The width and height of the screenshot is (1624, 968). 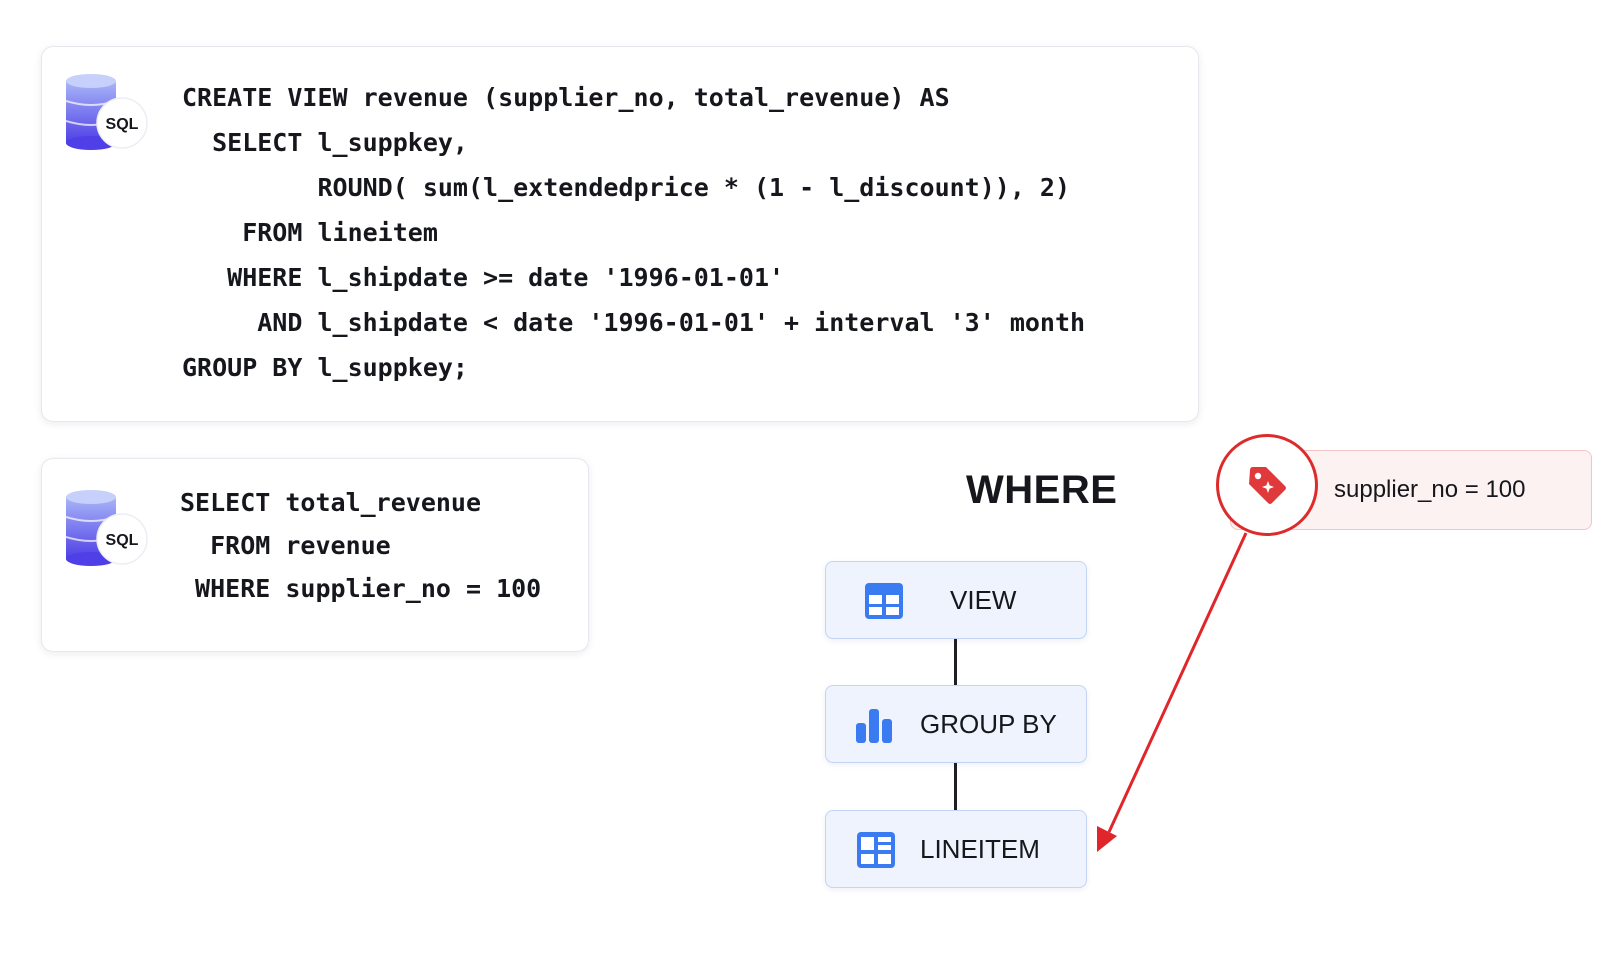 I want to click on plan-node-group-by: GROUP BY, so click(x=956, y=724).